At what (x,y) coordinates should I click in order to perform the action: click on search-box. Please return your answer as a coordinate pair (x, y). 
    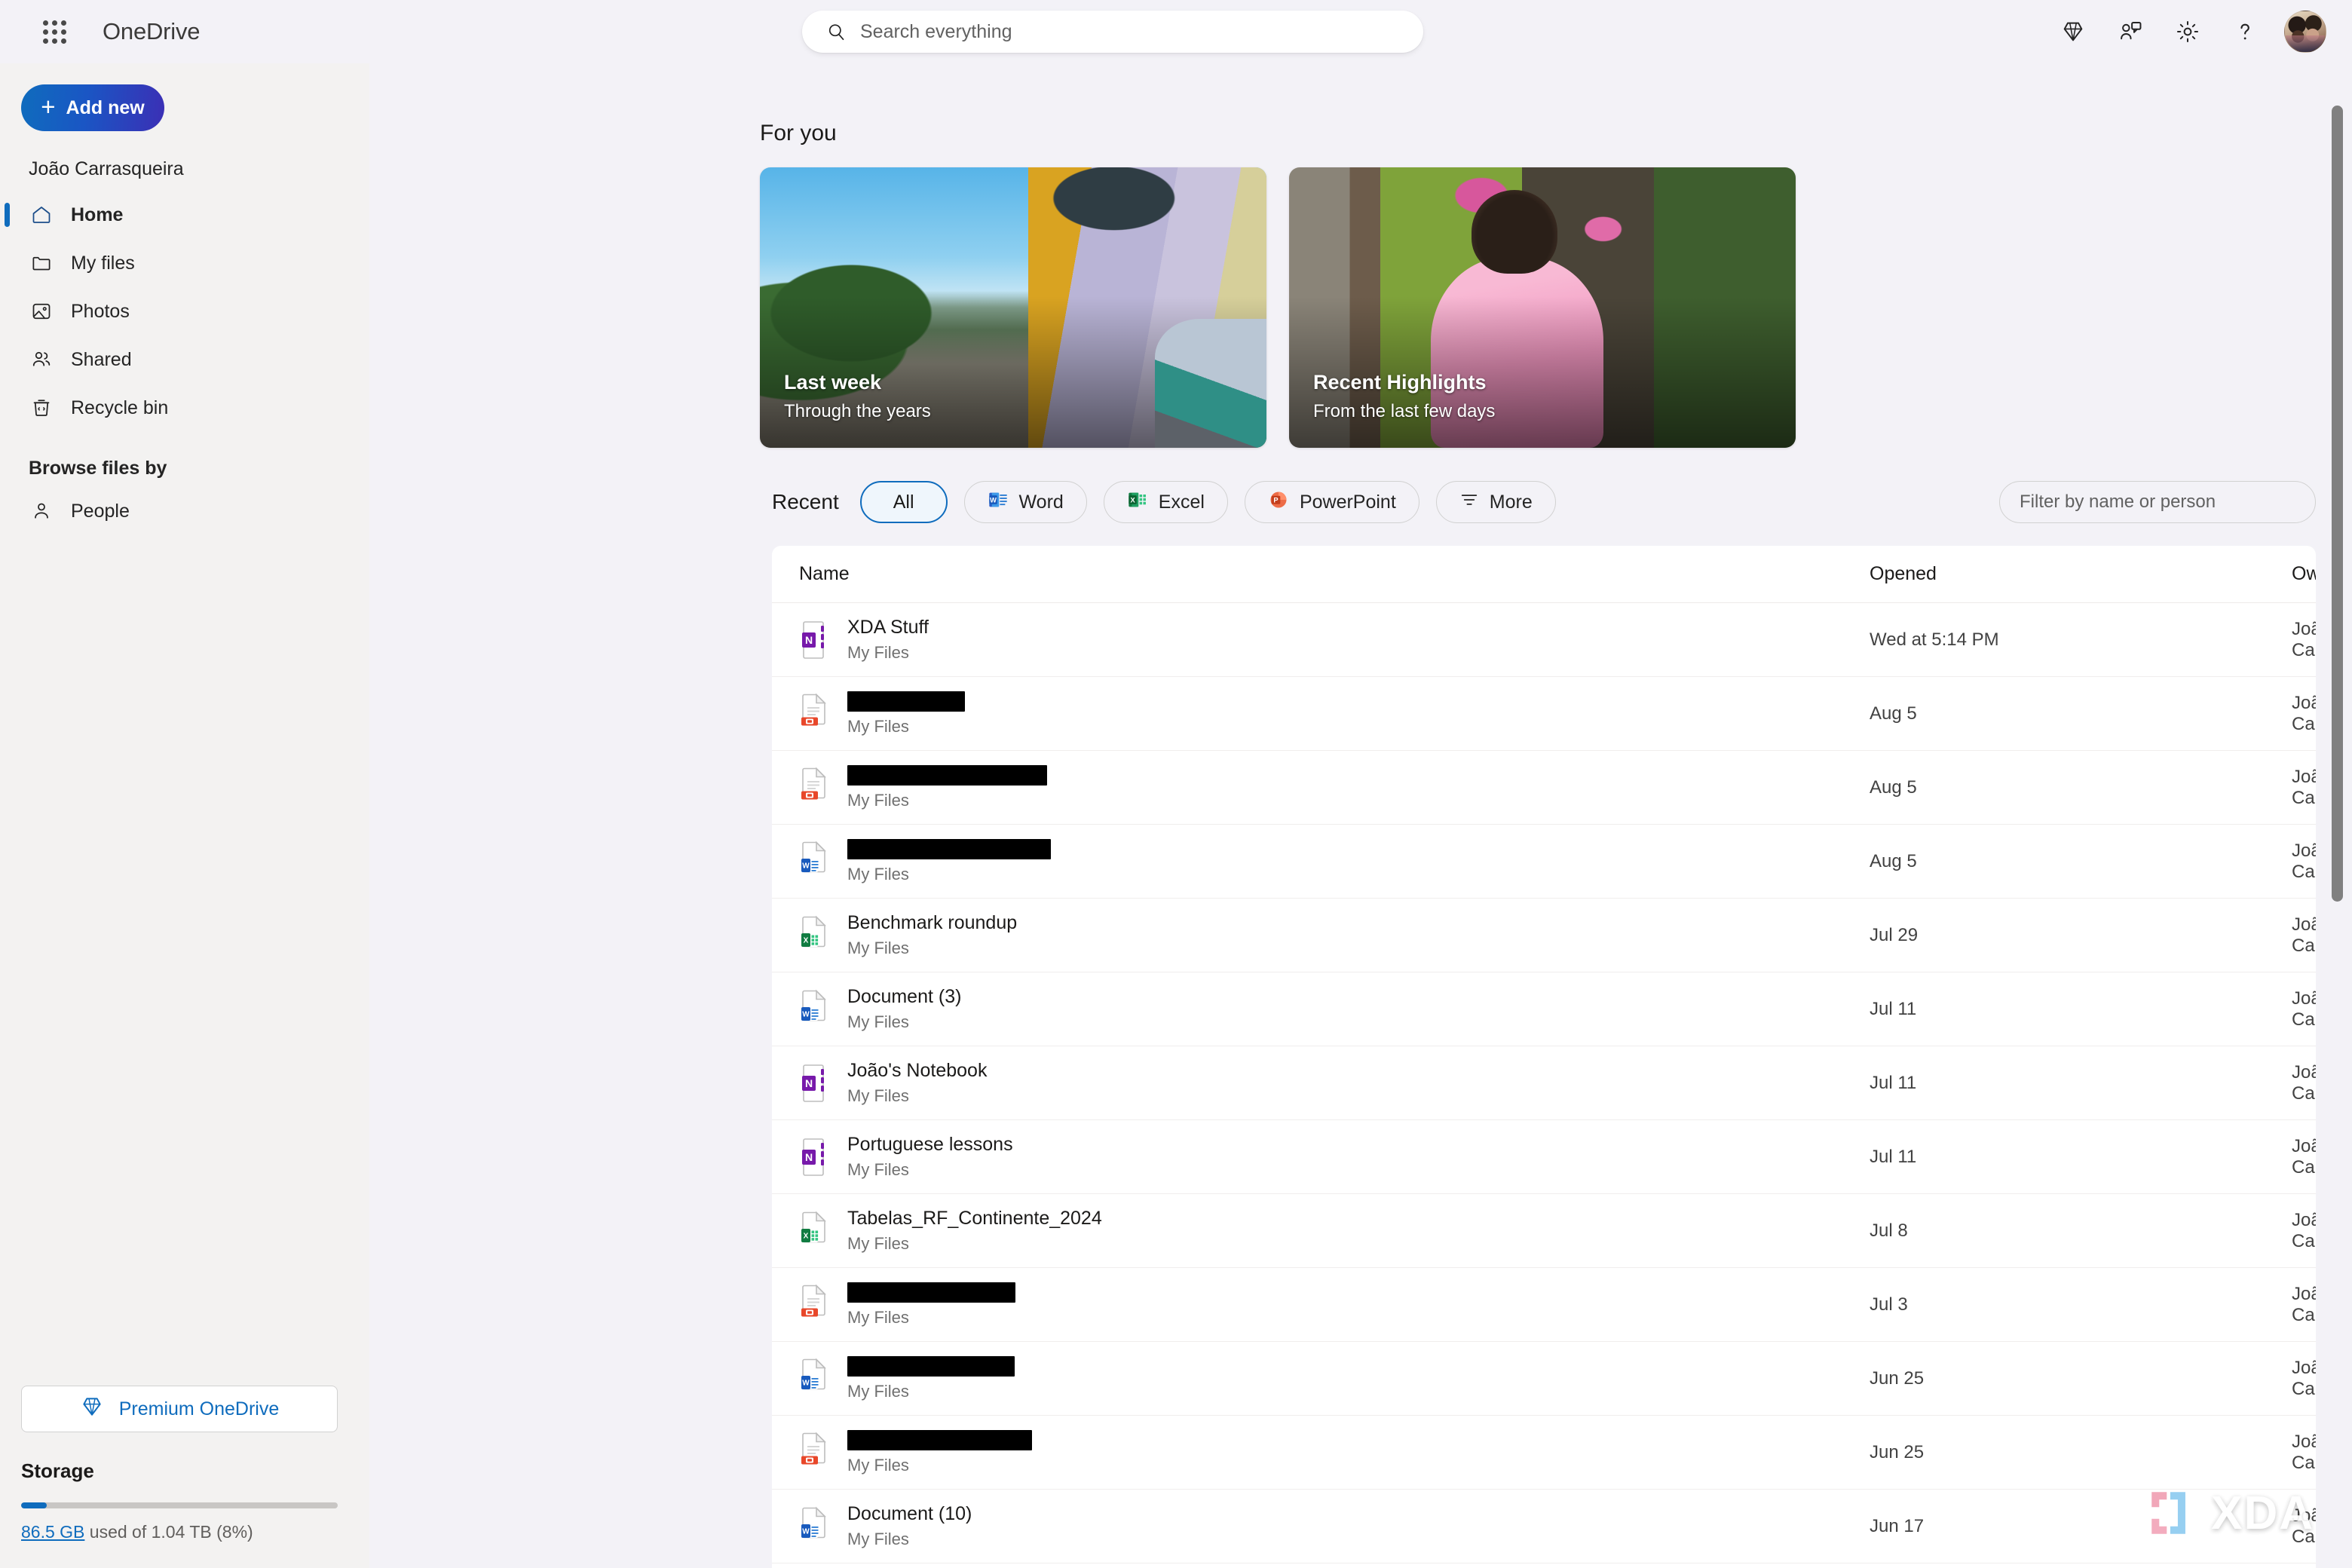
    Looking at the image, I should click on (1112, 32).